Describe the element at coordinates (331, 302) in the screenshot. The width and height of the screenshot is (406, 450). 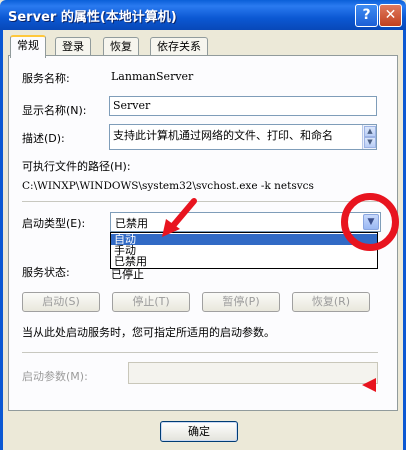
I see `resume-button: 恢复(R)` at that location.